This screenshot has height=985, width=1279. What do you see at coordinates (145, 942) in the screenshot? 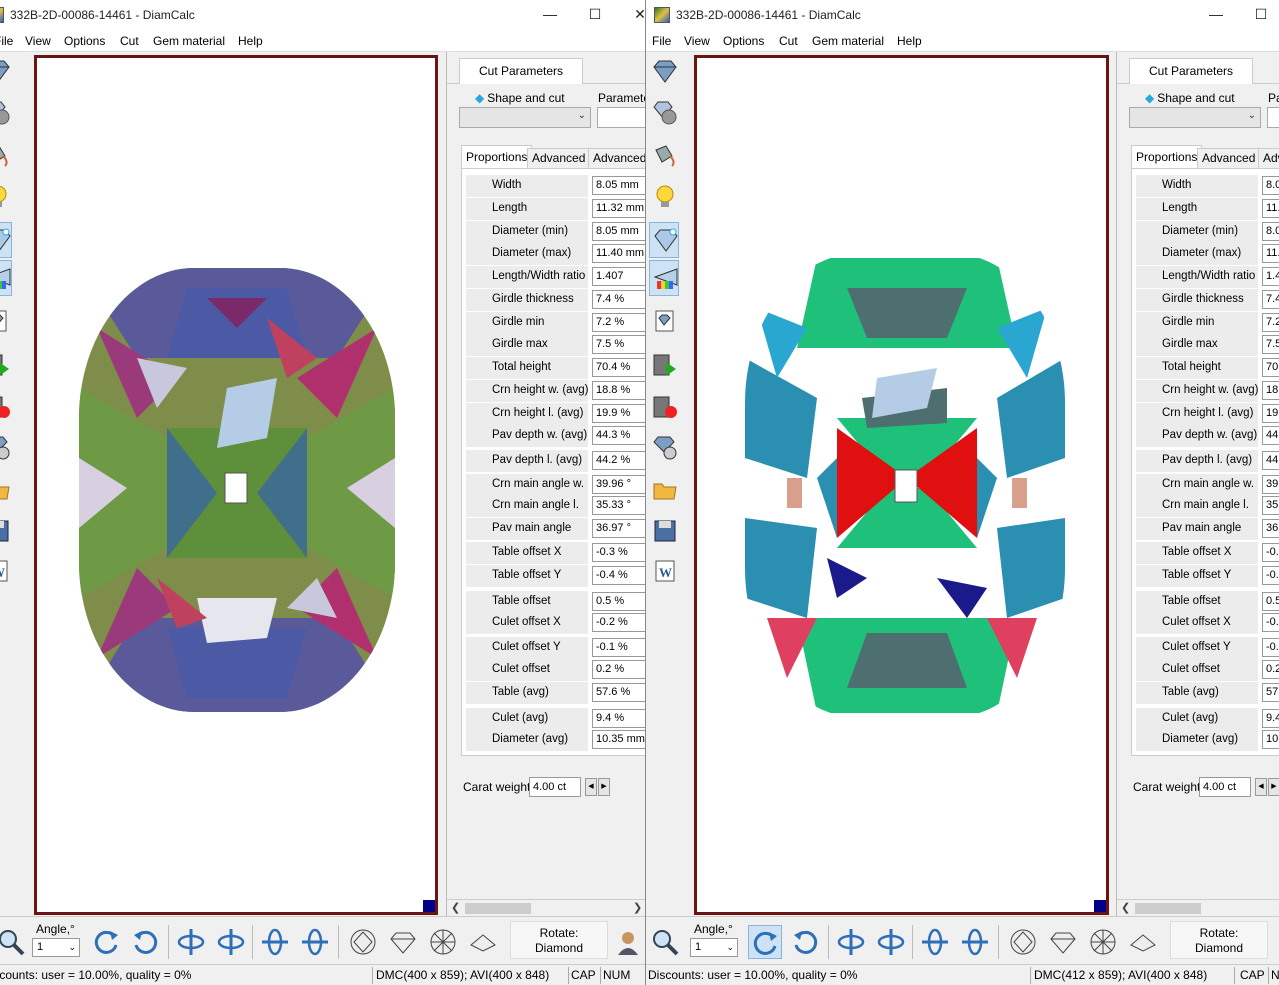
I see `rotate-ccw-icon` at bounding box center [145, 942].